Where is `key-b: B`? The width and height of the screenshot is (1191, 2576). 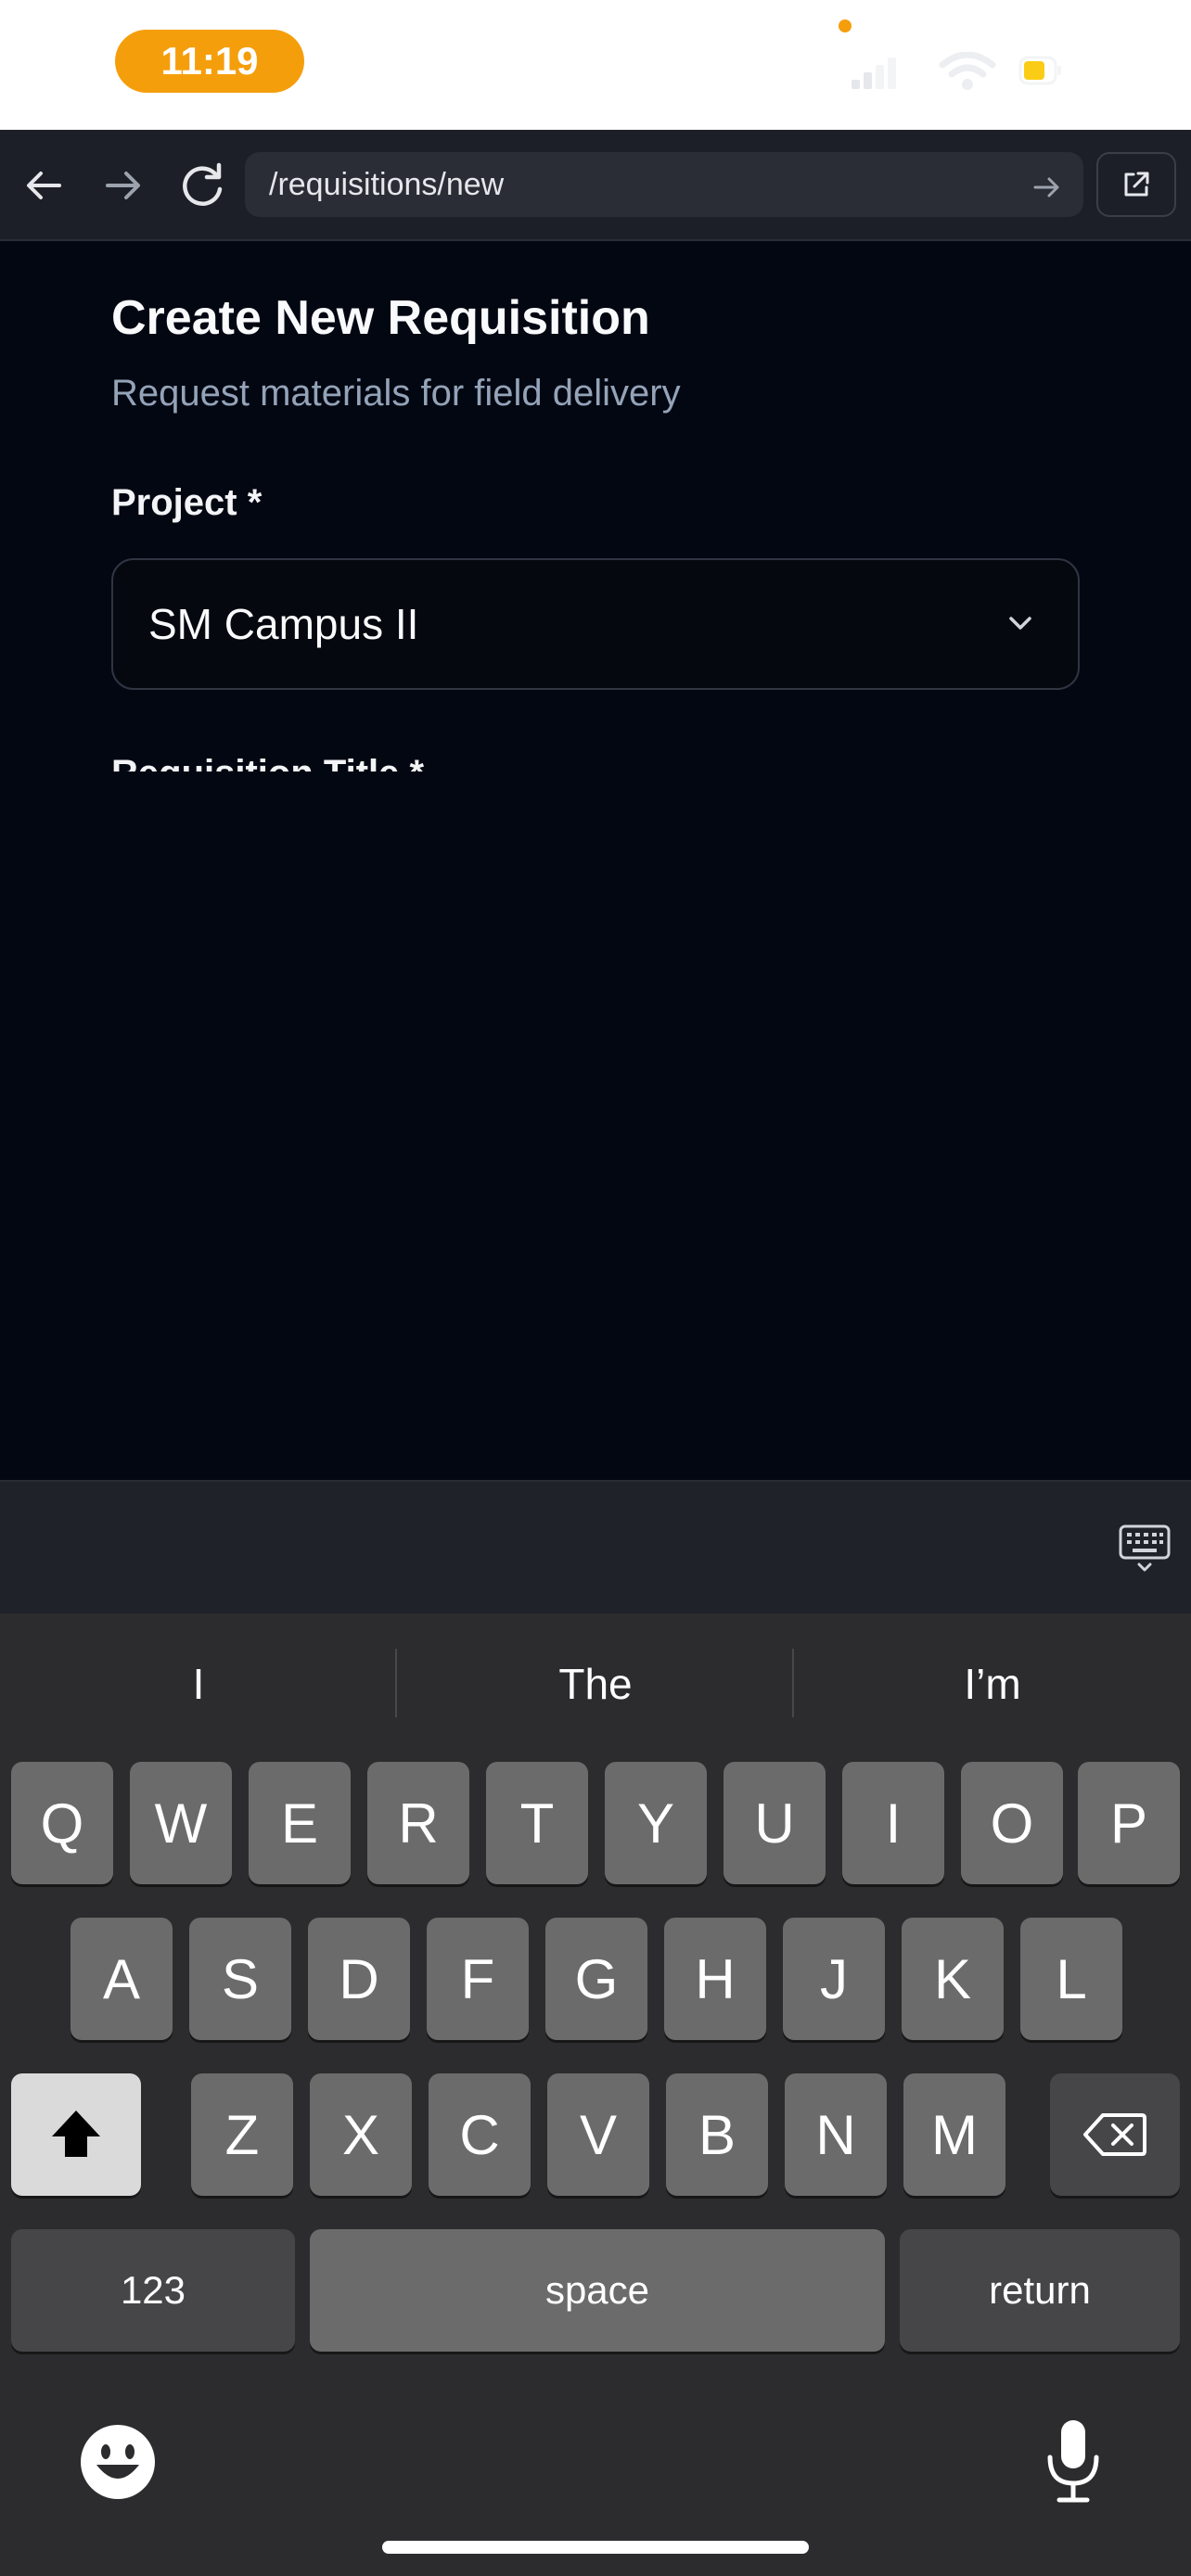 key-b: B is located at coordinates (717, 2134).